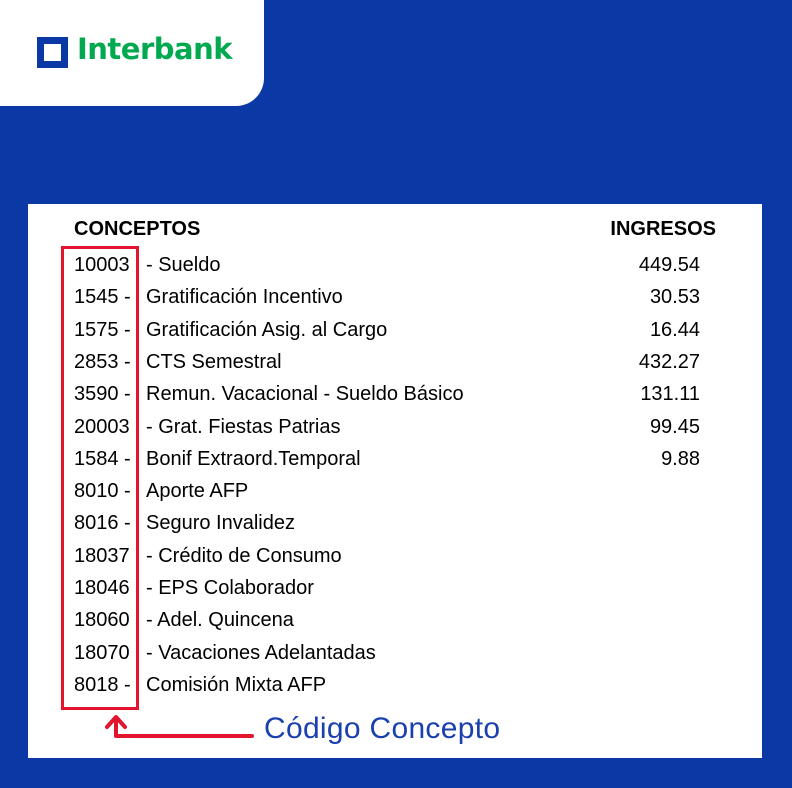 Image resolution: width=792 pixels, height=788 pixels. What do you see at coordinates (52, 52) in the screenshot?
I see `interbank-logo-icon` at bounding box center [52, 52].